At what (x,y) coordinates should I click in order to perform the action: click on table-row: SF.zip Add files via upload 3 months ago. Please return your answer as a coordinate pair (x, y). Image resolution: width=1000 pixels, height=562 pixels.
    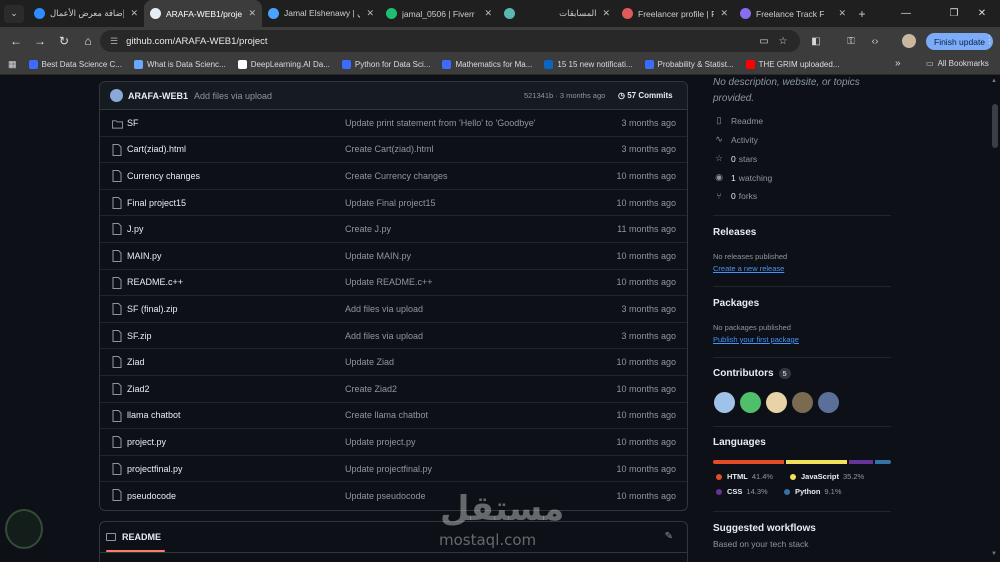
    Looking at the image, I should click on (393, 336).